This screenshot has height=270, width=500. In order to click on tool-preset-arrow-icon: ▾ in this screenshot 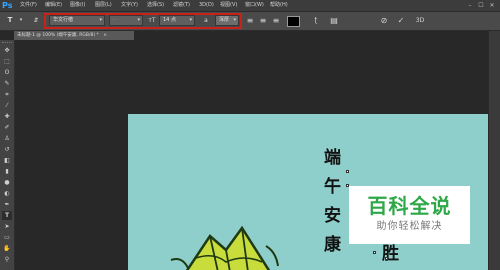, I will do `click(21, 20)`.